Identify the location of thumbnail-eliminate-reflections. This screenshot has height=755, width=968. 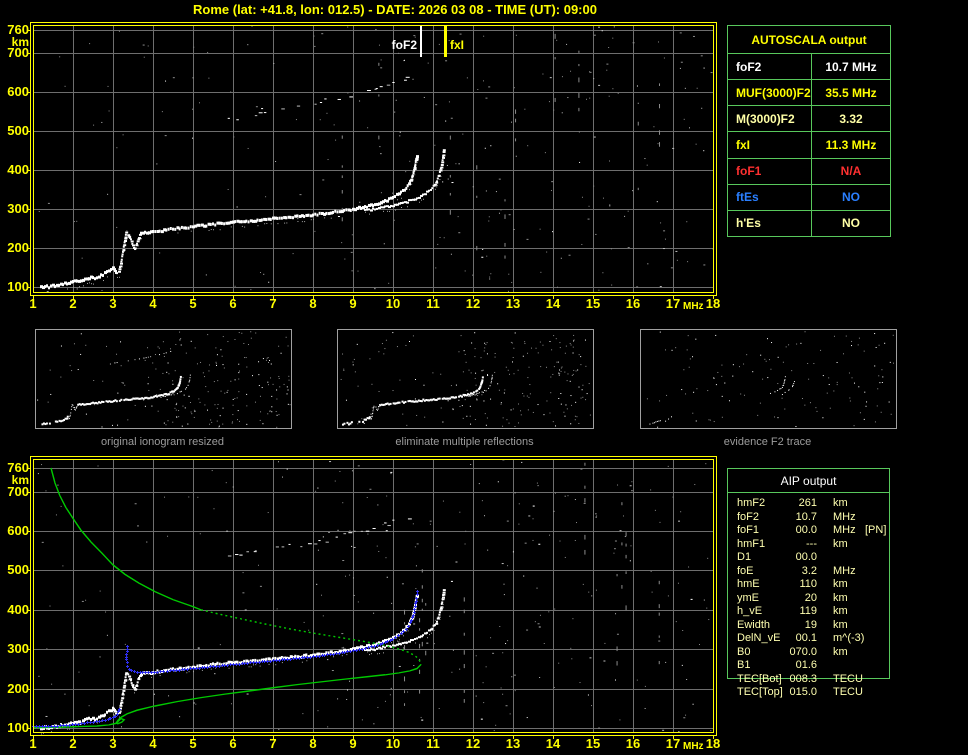
(465, 379).